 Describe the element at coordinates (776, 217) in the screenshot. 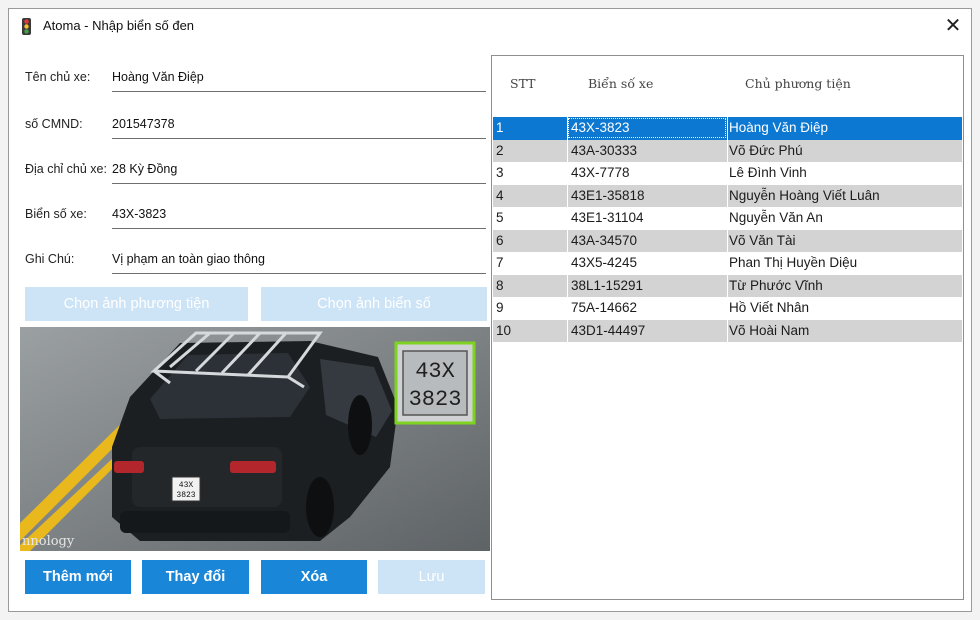

I see `cell-owner: Nguyễn Văn An` at that location.